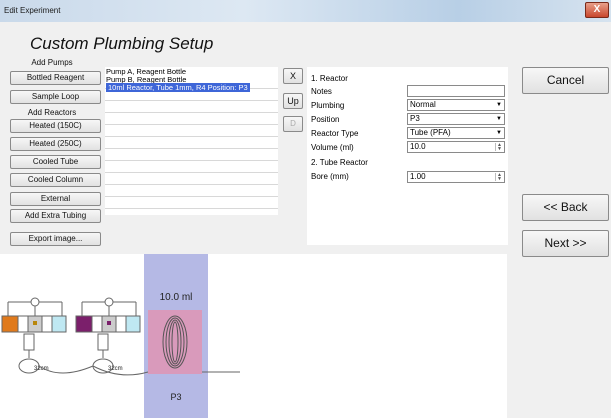 The image size is (611, 418). What do you see at coordinates (55, 162) in the screenshot?
I see `cooled-tube-button: Cooled Tube` at bounding box center [55, 162].